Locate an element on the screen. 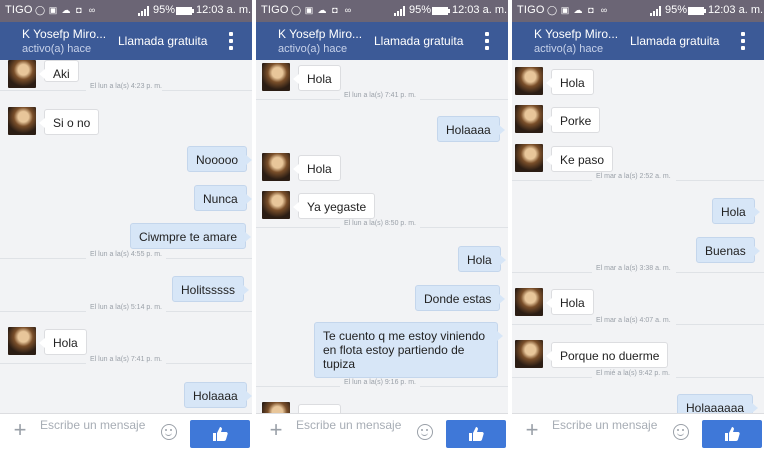 The width and height of the screenshot is (764, 454). image-notification-icon: ▣ is located at coordinates (309, 10).